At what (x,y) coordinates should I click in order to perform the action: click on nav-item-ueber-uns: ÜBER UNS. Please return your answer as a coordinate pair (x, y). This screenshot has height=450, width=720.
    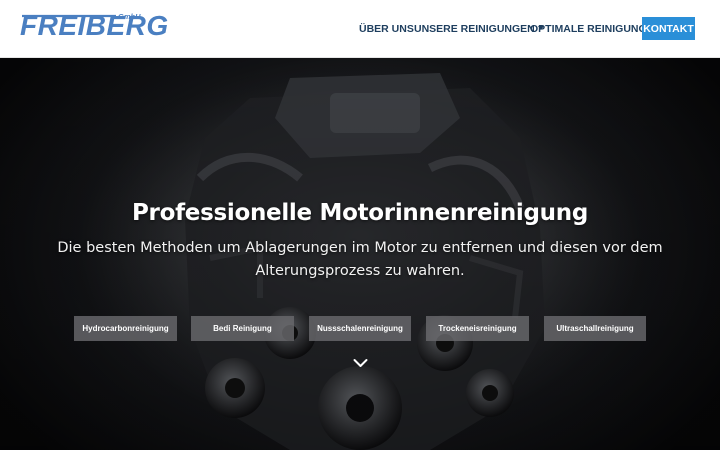
    Looking at the image, I should click on (386, 29).